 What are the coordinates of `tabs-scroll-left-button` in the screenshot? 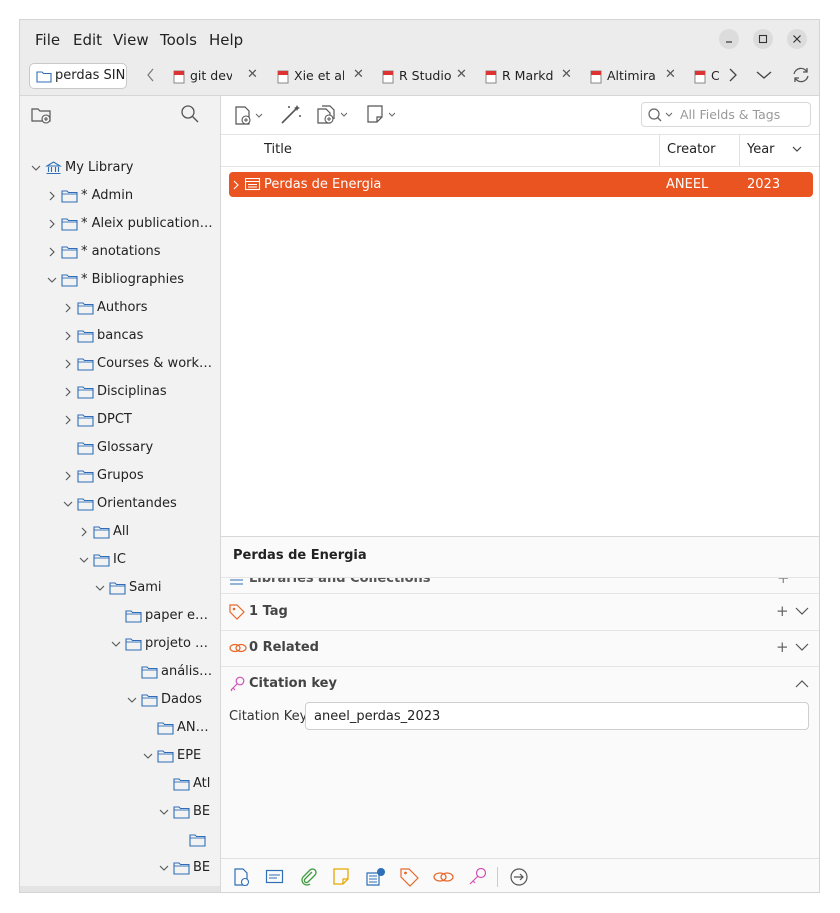 It's located at (151, 77).